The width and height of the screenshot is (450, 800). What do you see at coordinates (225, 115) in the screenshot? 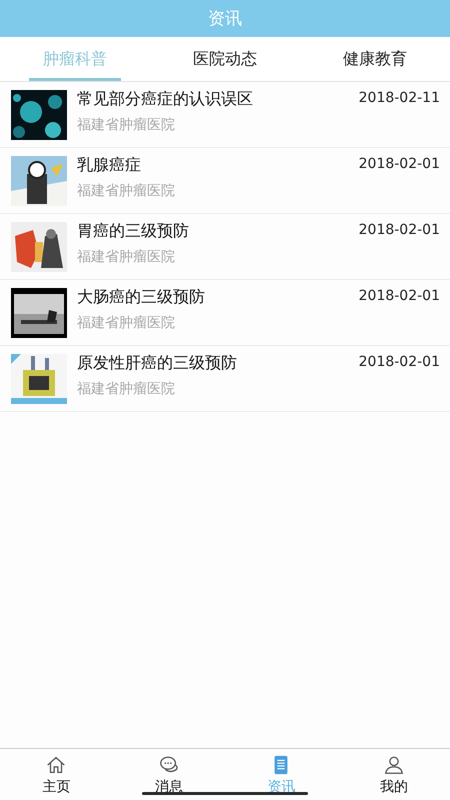
I see `article-row: 常见部分癌症的认识误区 福建省肿瘤医院 2018-02-11` at bounding box center [225, 115].